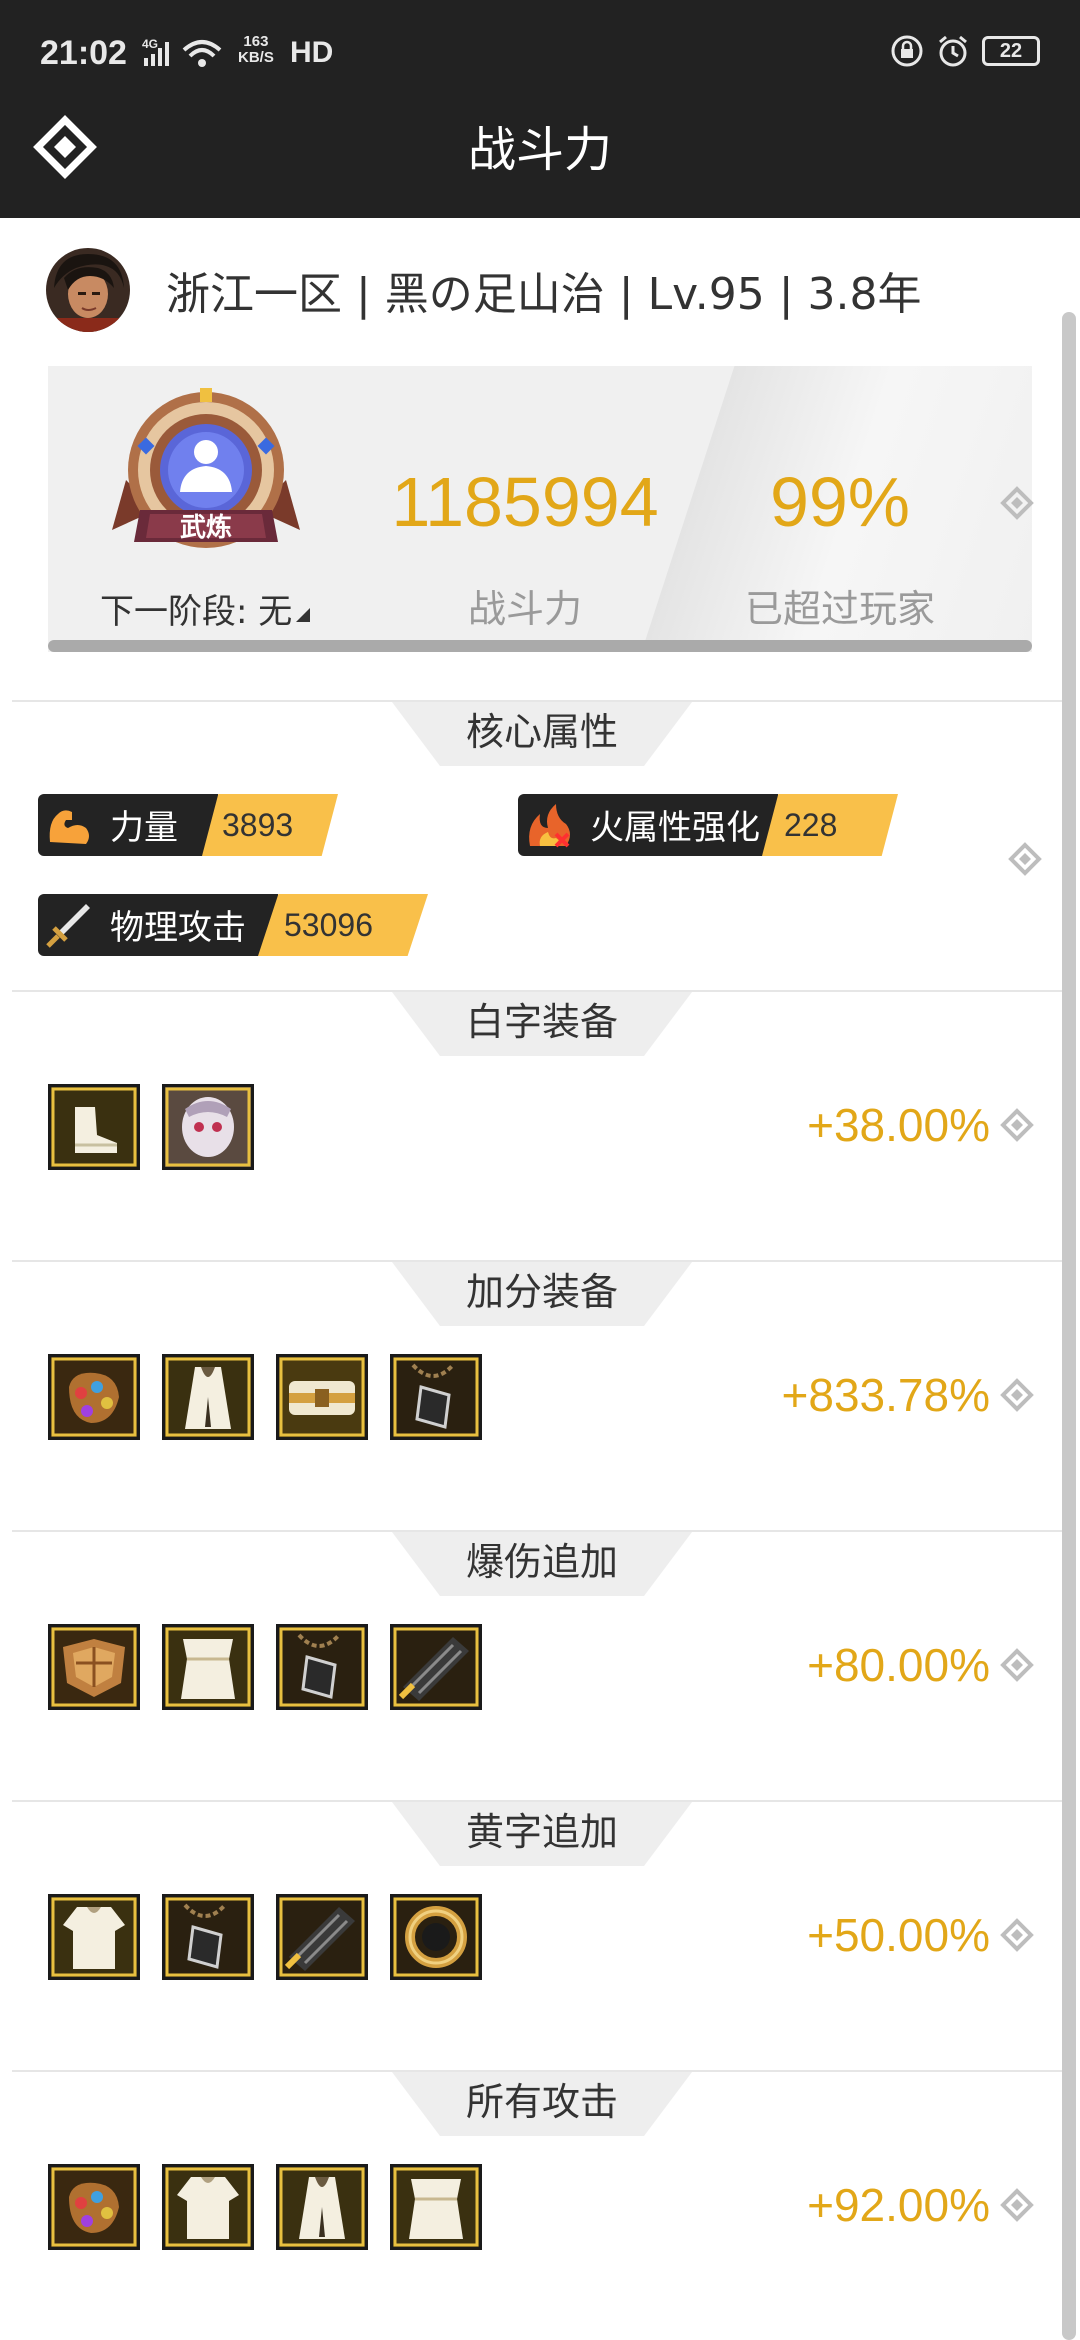  What do you see at coordinates (542, 734) in the screenshot?
I see `section-title-core: 核心属性` at bounding box center [542, 734].